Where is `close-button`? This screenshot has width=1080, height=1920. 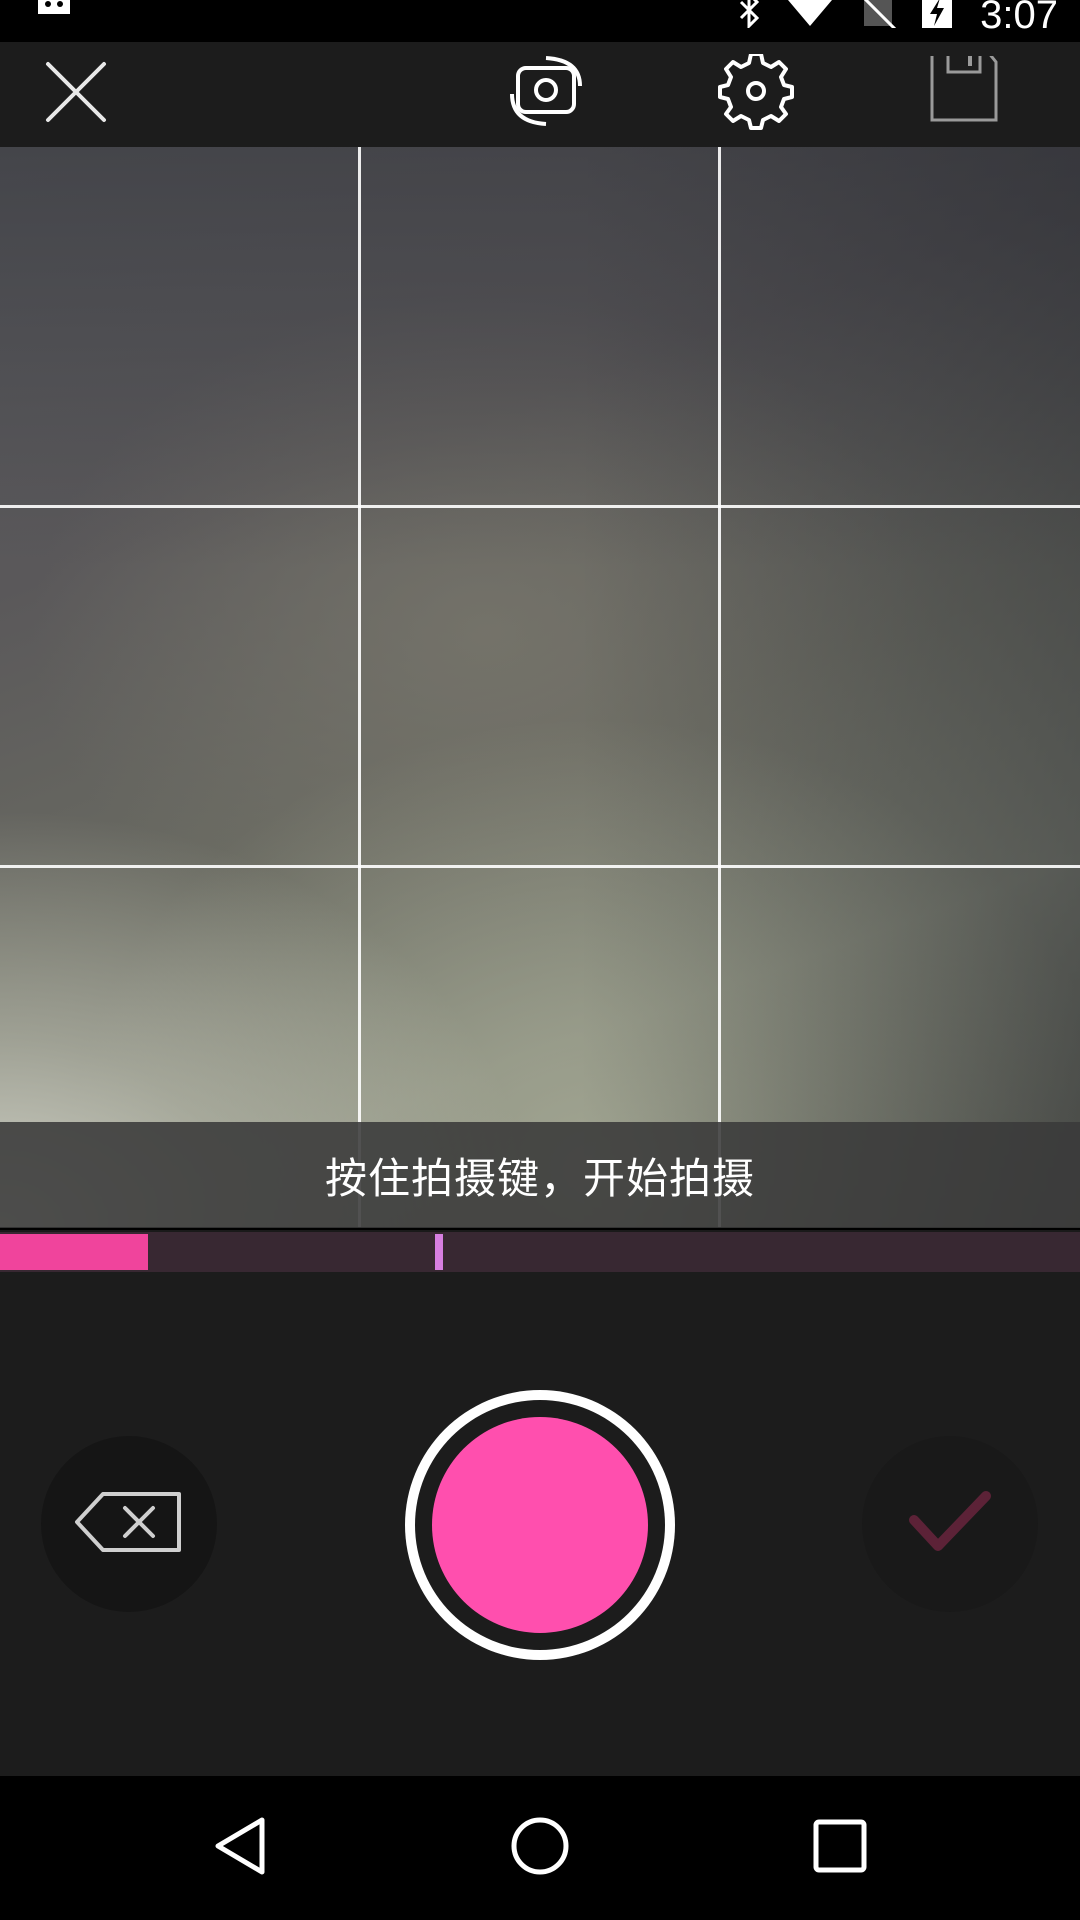 close-button is located at coordinates (76, 92).